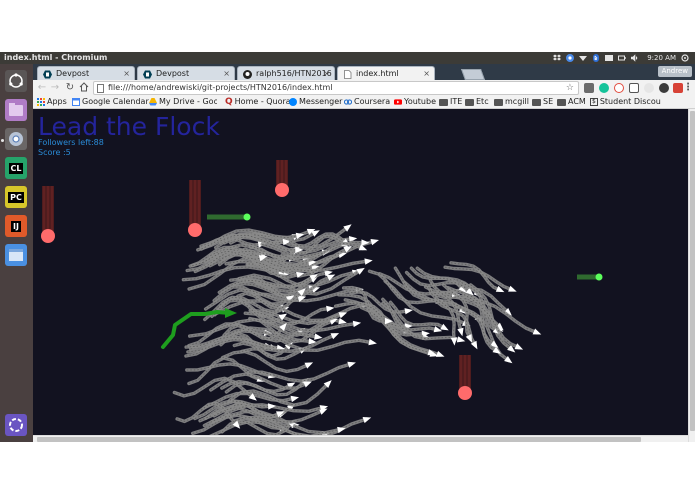 This screenshot has width=695, height=494. What do you see at coordinates (664, 88) in the screenshot?
I see `extension-dark-icon` at bounding box center [664, 88].